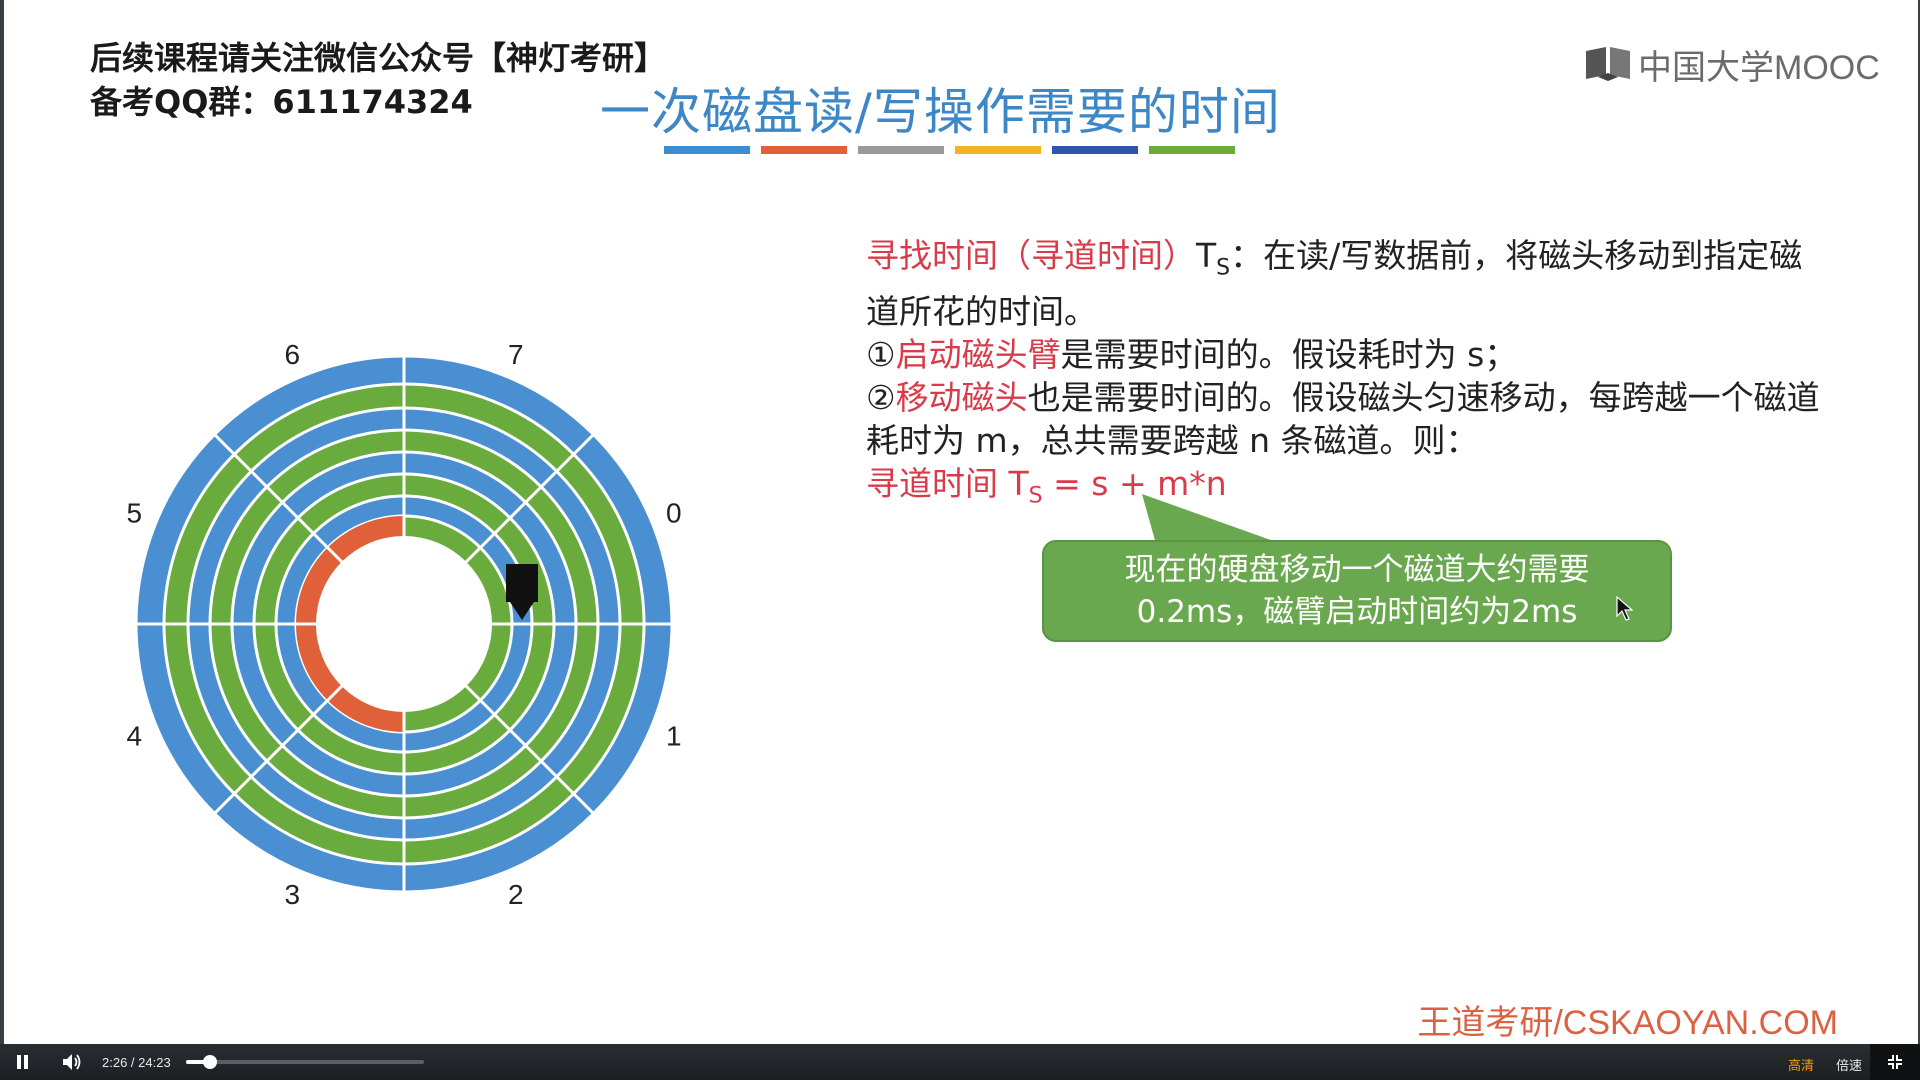  I want to click on sector-label: 3, so click(292, 894).